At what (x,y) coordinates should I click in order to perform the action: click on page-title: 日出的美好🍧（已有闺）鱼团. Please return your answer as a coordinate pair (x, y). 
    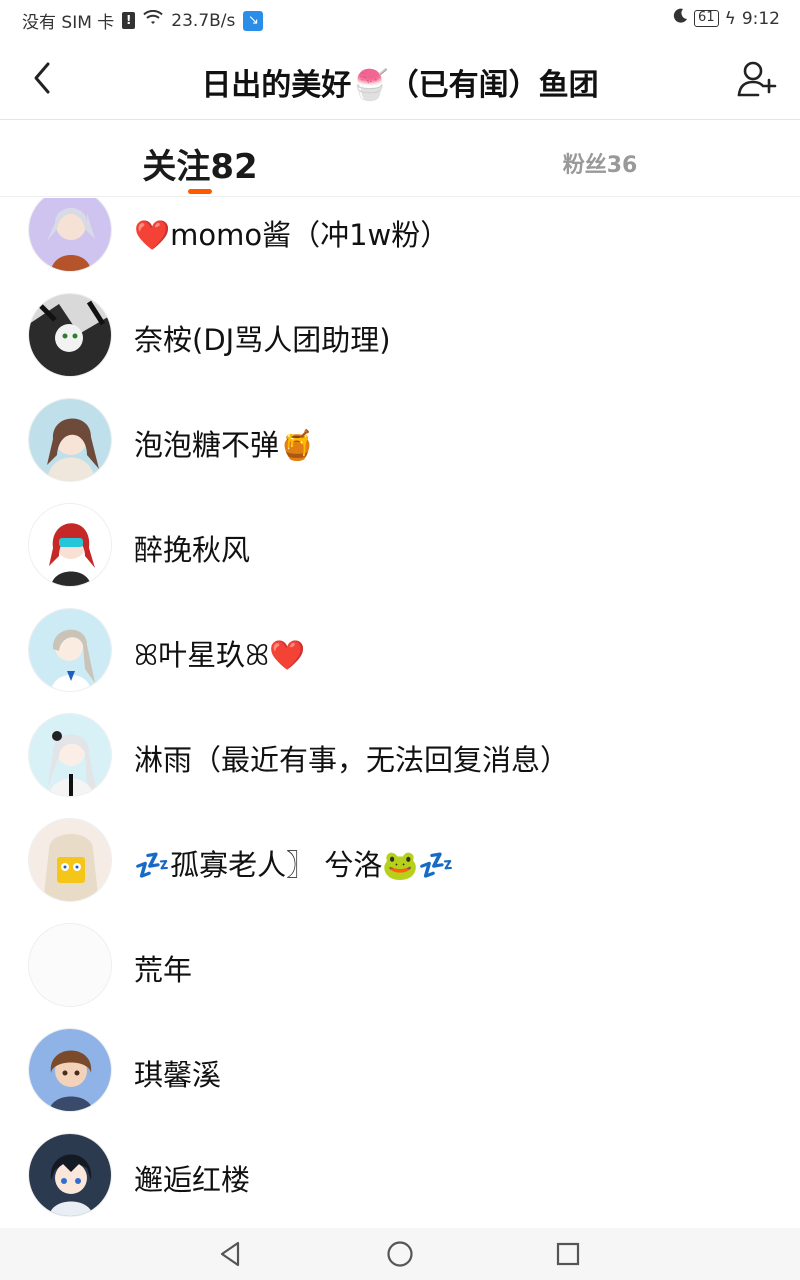
    Looking at the image, I should click on (400, 85).